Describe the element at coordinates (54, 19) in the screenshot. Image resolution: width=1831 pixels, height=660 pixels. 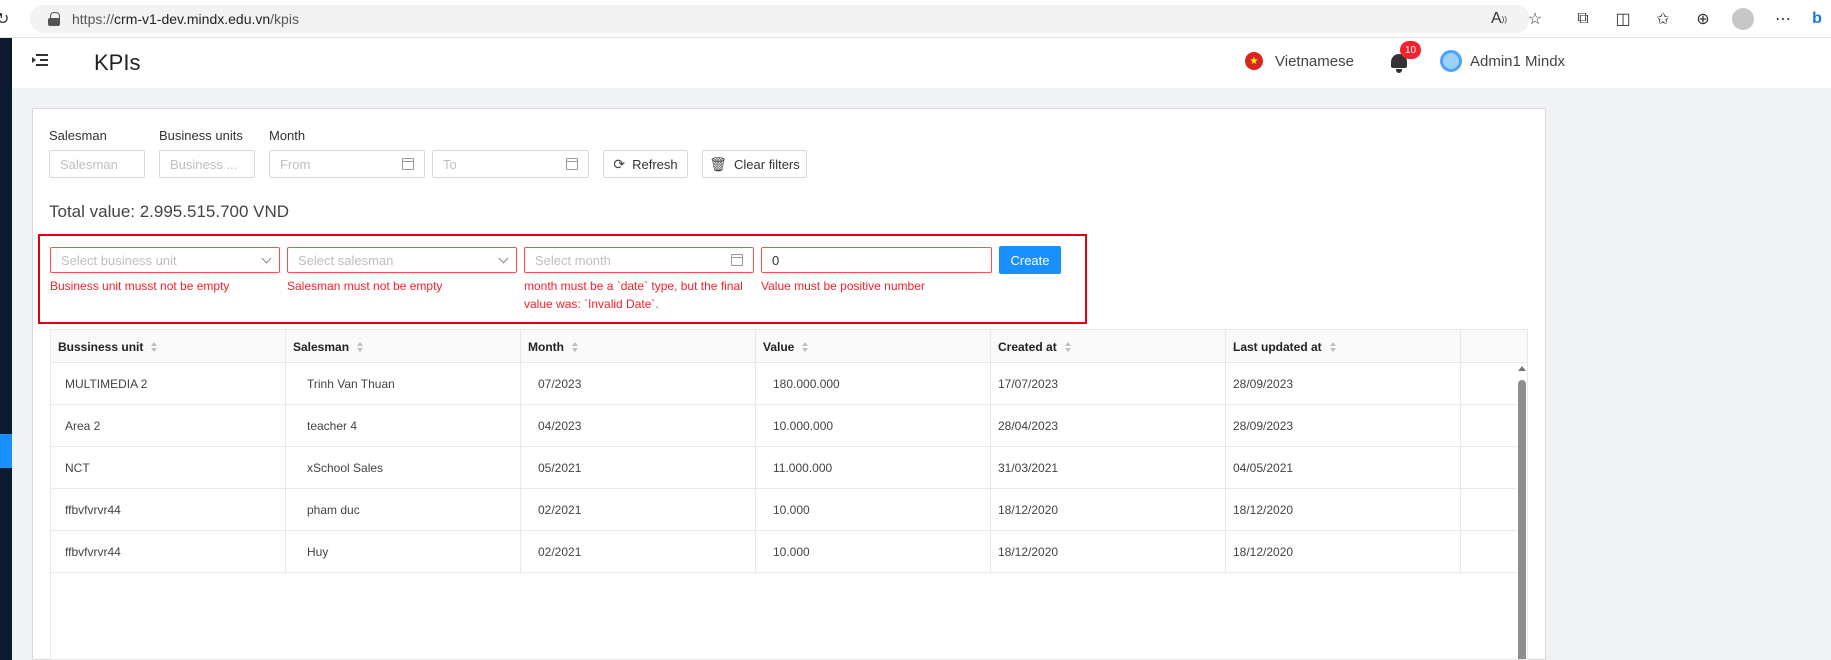
I see `lock-icon` at that location.